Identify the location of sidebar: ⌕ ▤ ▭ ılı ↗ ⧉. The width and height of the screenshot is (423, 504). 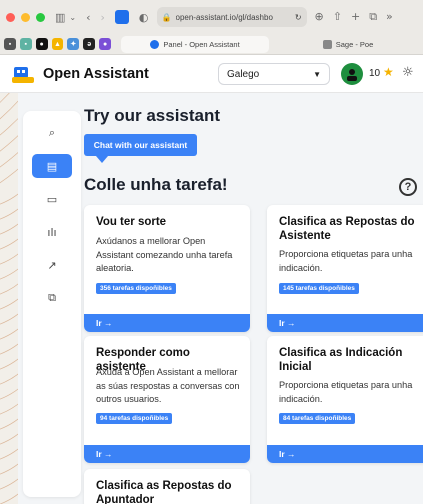
(52, 304).